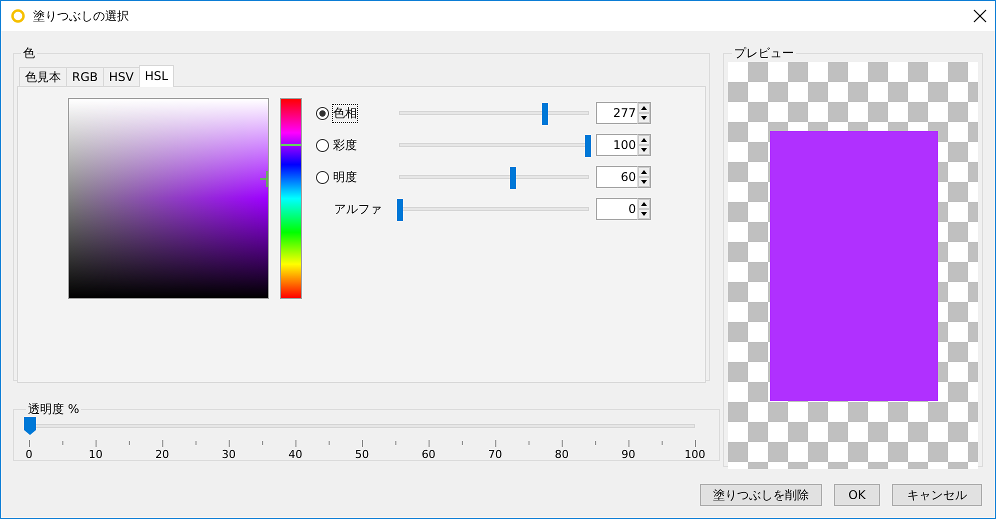 The image size is (996, 519). What do you see at coordinates (358, 209) in the screenshot?
I see `slider-label: アルファ` at bounding box center [358, 209].